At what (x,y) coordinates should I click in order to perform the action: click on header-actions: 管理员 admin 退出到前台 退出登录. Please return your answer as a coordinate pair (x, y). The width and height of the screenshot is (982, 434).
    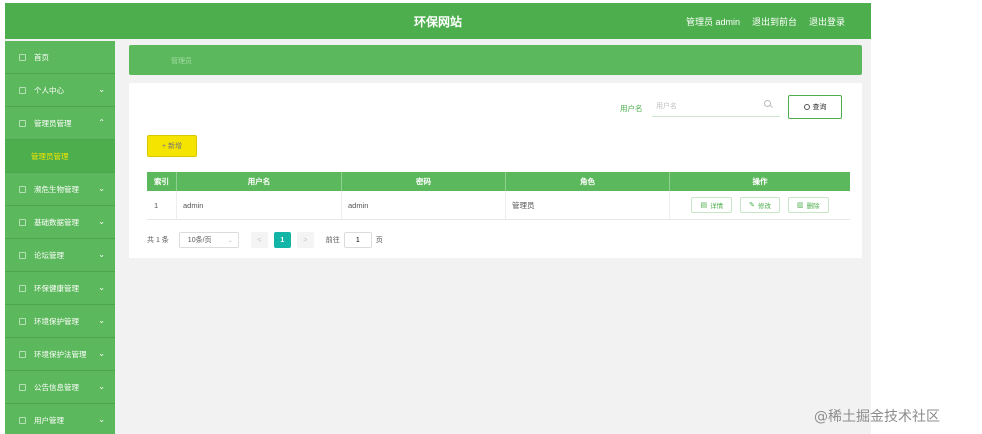
    Looking at the image, I should click on (765, 21).